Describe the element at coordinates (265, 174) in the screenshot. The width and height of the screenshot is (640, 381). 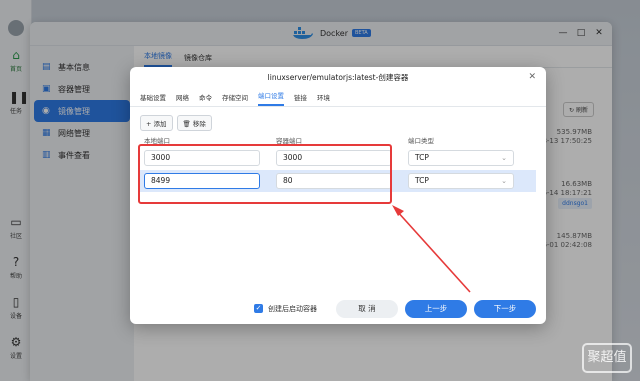
I see `highlight-box` at that location.